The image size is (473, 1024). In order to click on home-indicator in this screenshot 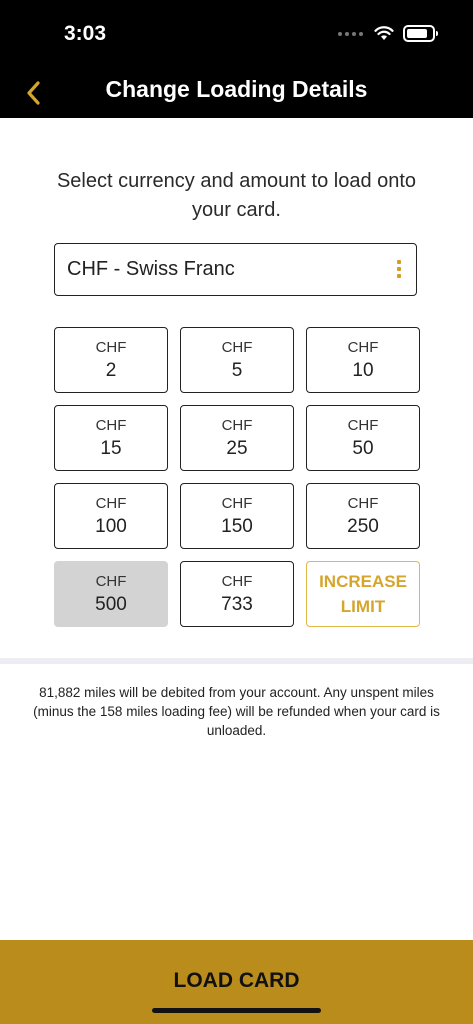, I will do `click(236, 1010)`.